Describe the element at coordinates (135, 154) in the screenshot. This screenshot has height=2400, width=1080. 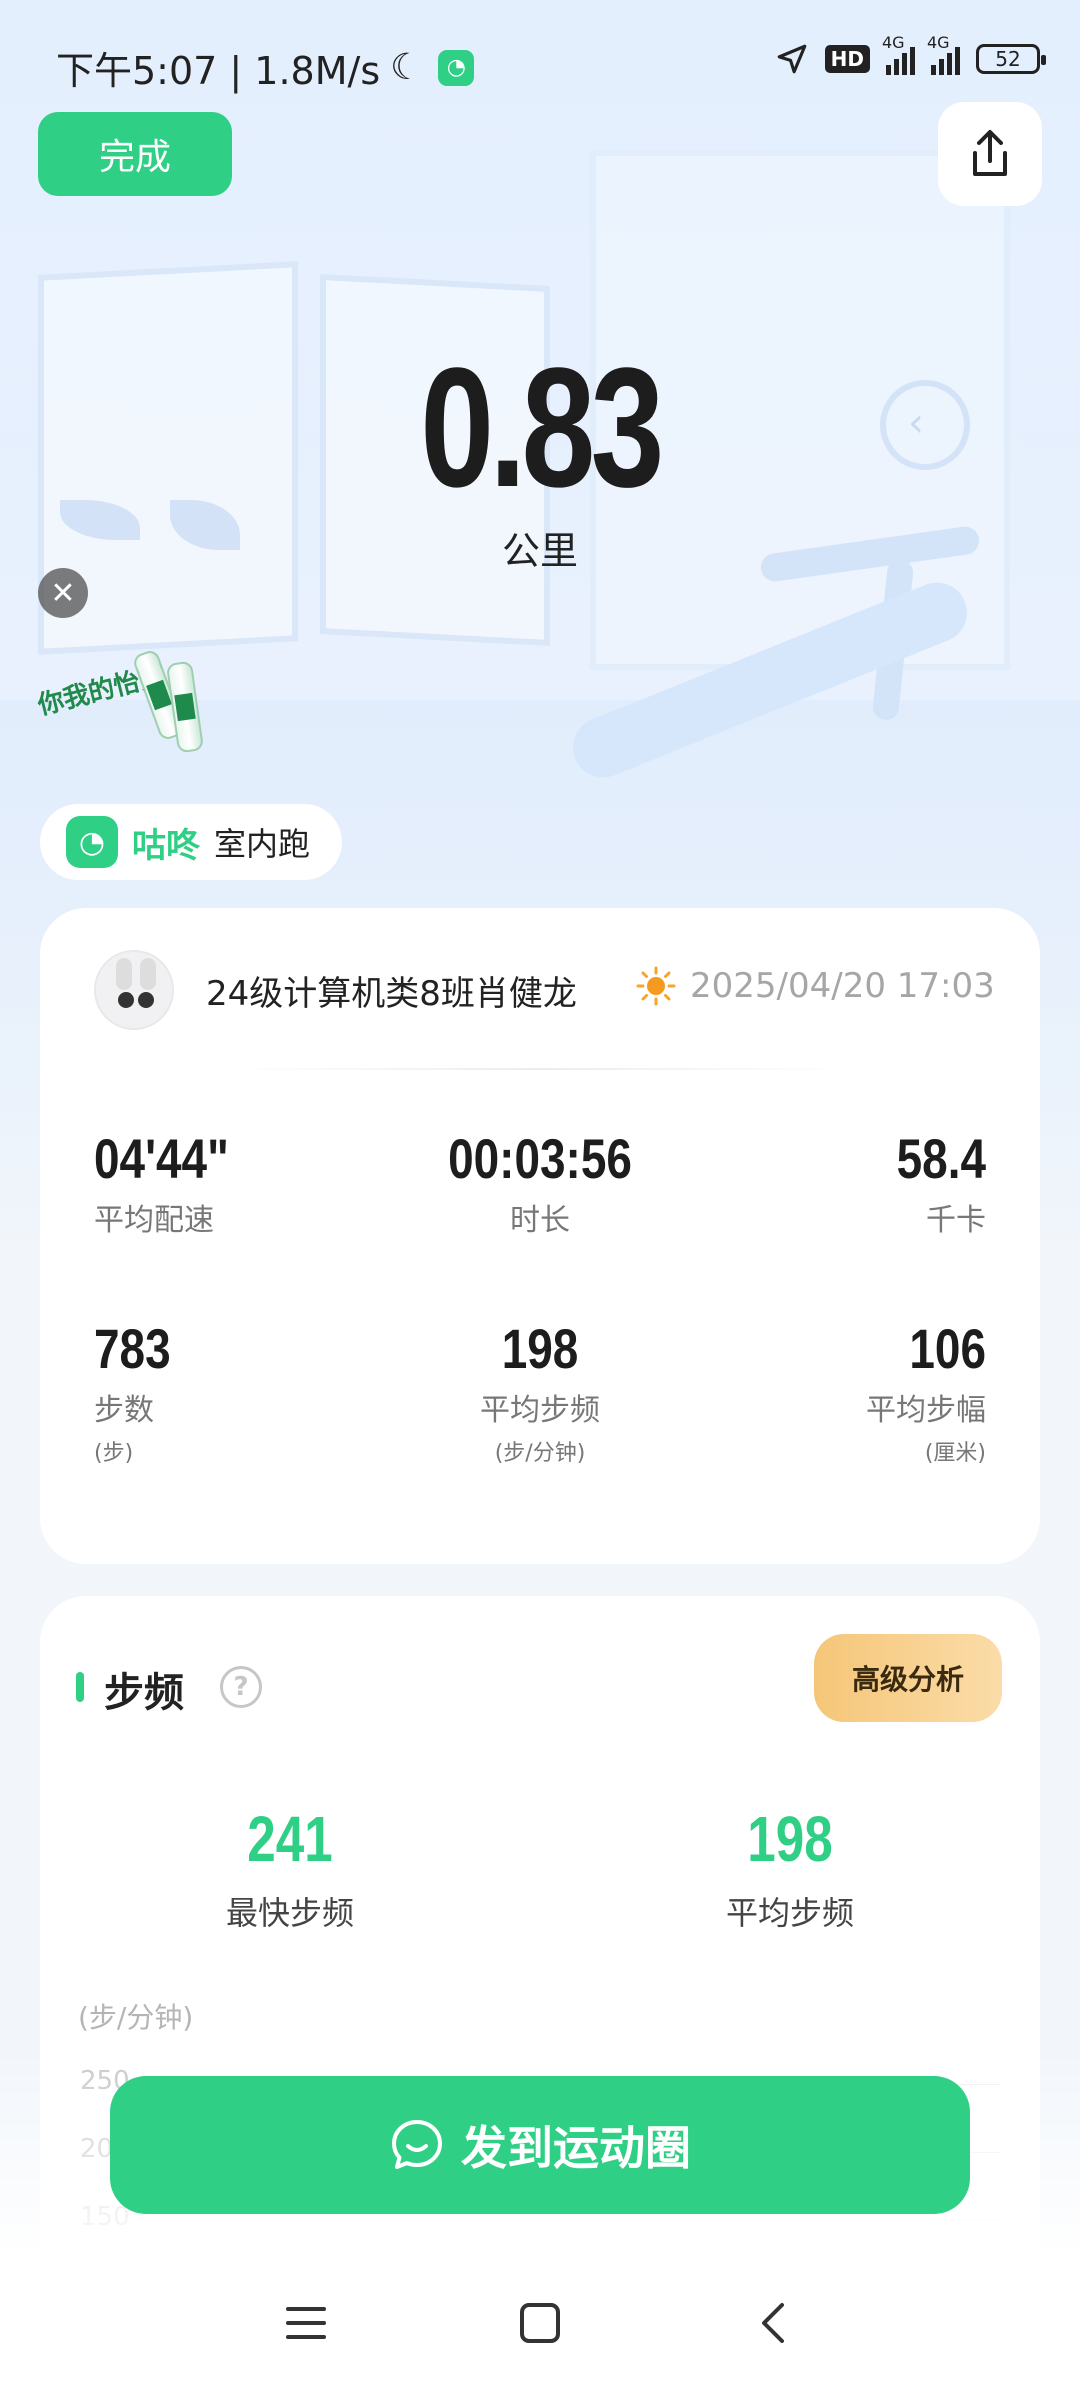
I see `done-button: 完成` at that location.